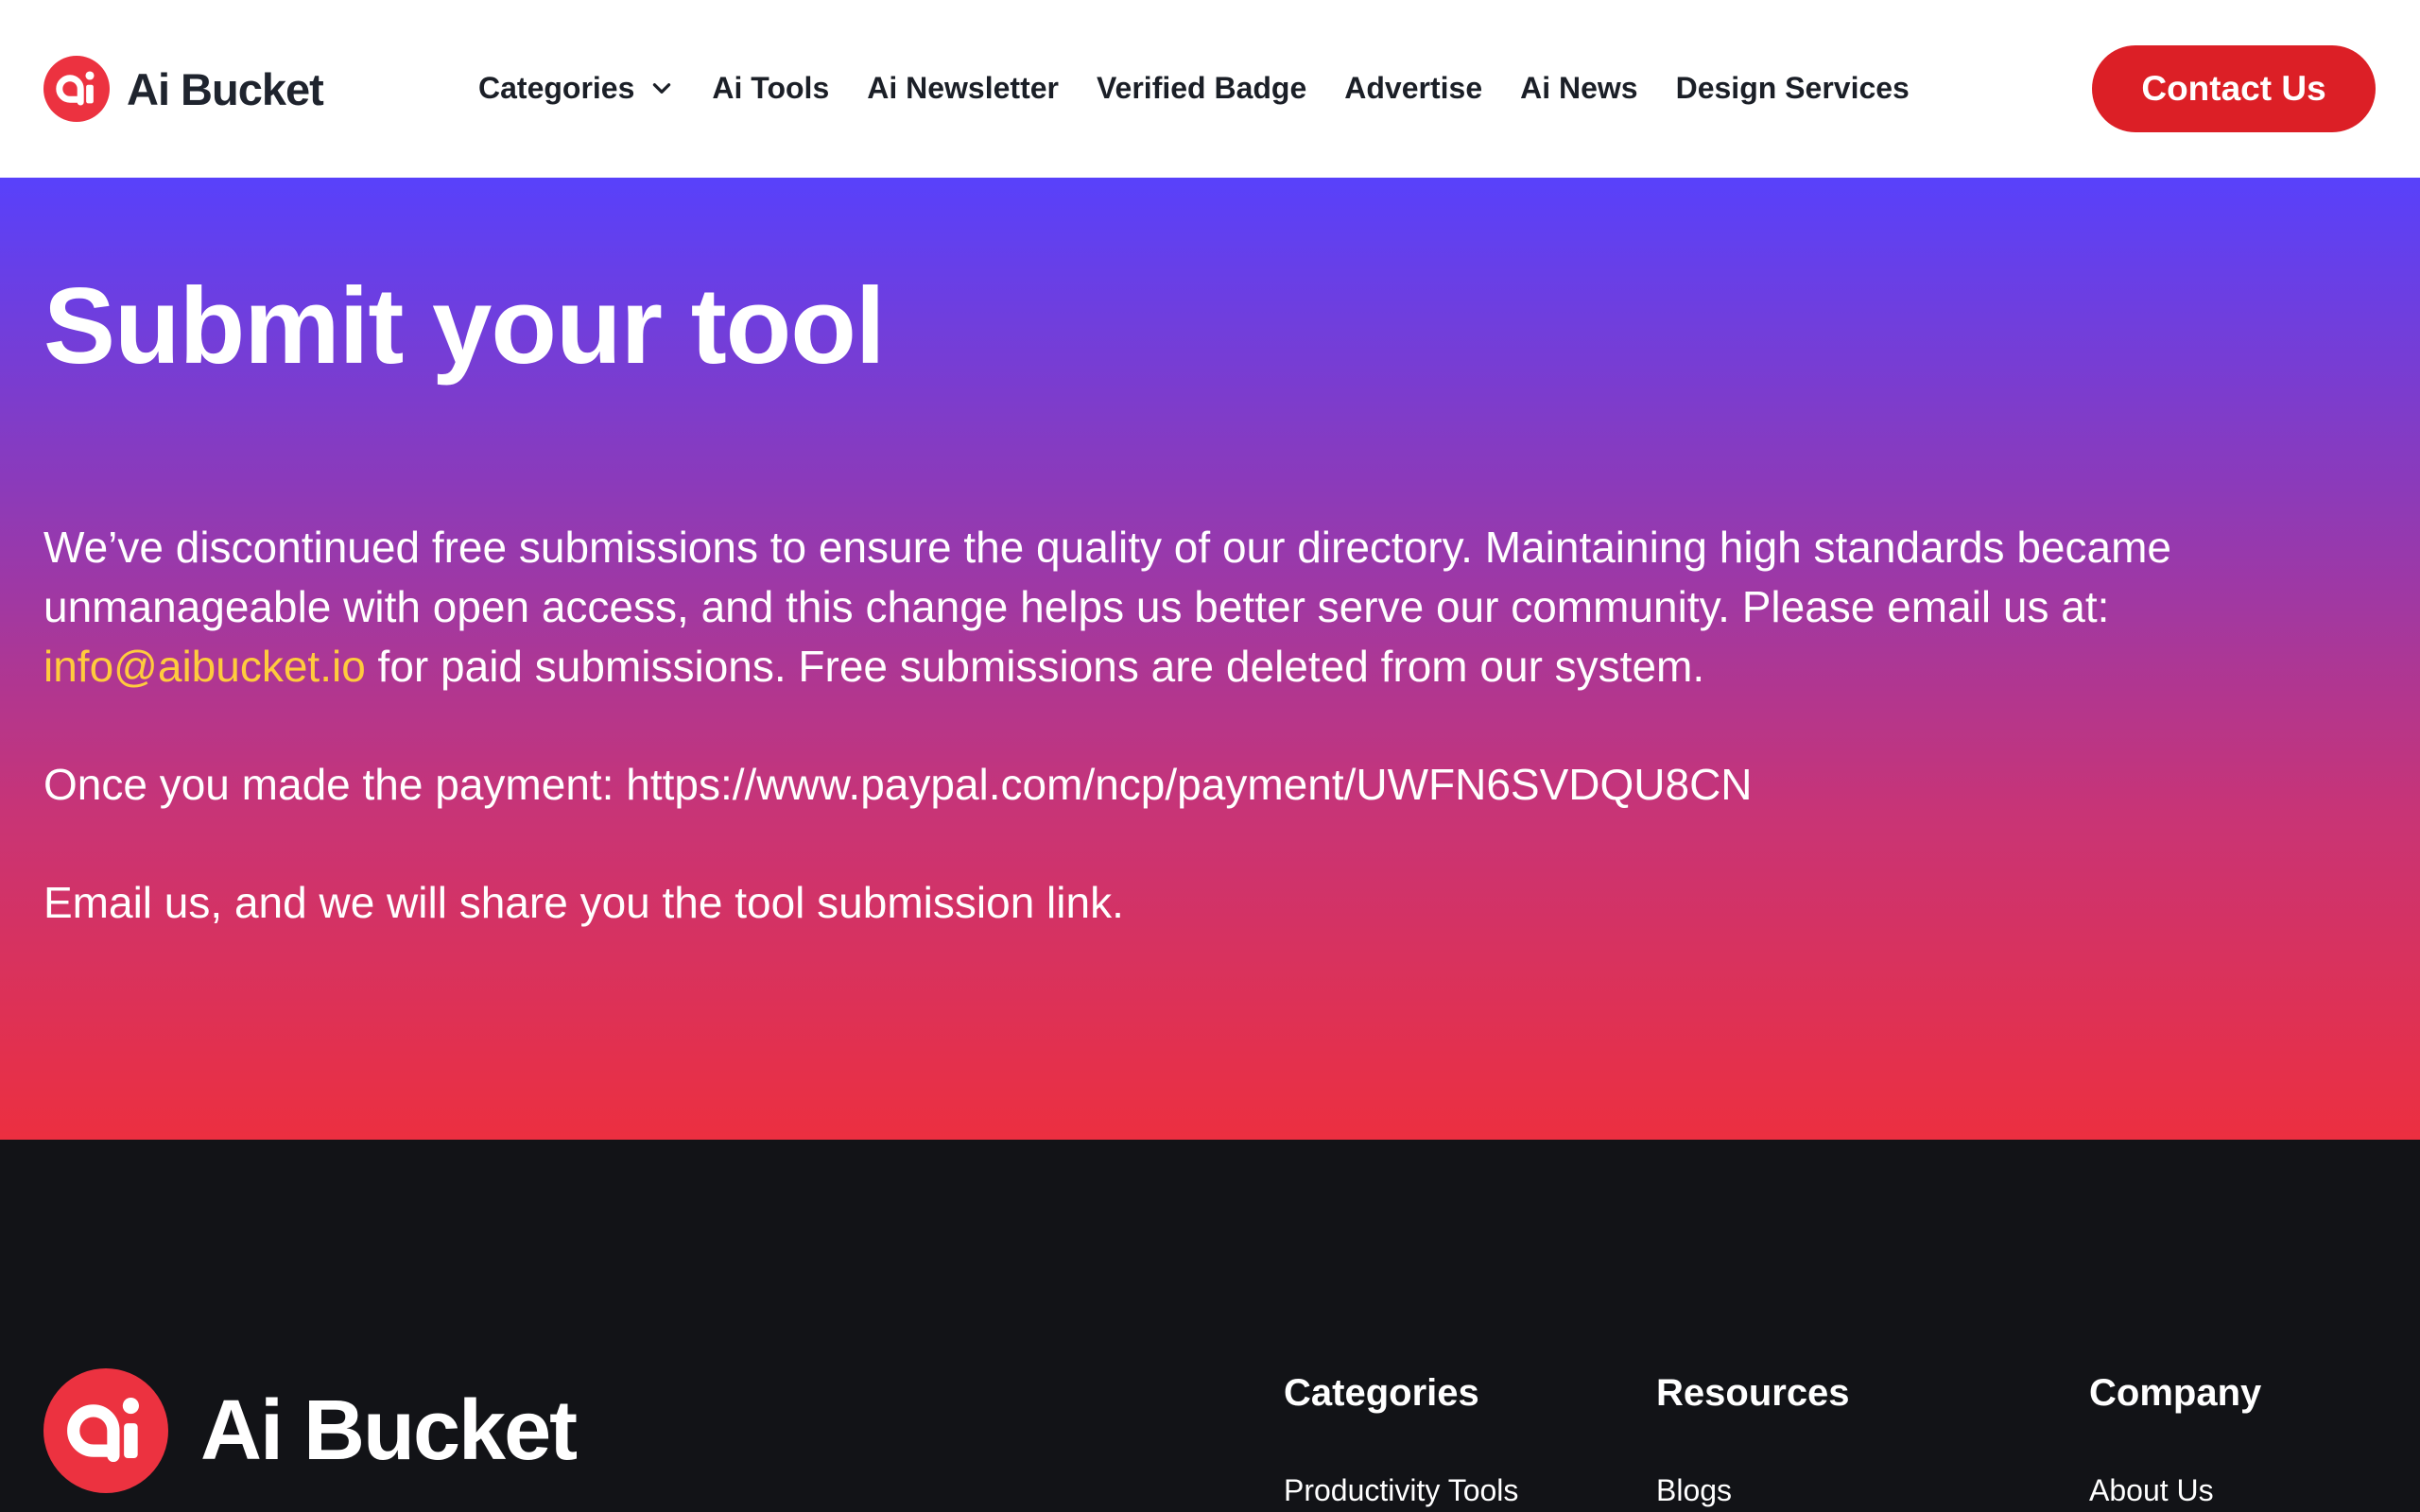  What do you see at coordinates (1578, 88) in the screenshot?
I see `nav-ai-news: Ai News` at bounding box center [1578, 88].